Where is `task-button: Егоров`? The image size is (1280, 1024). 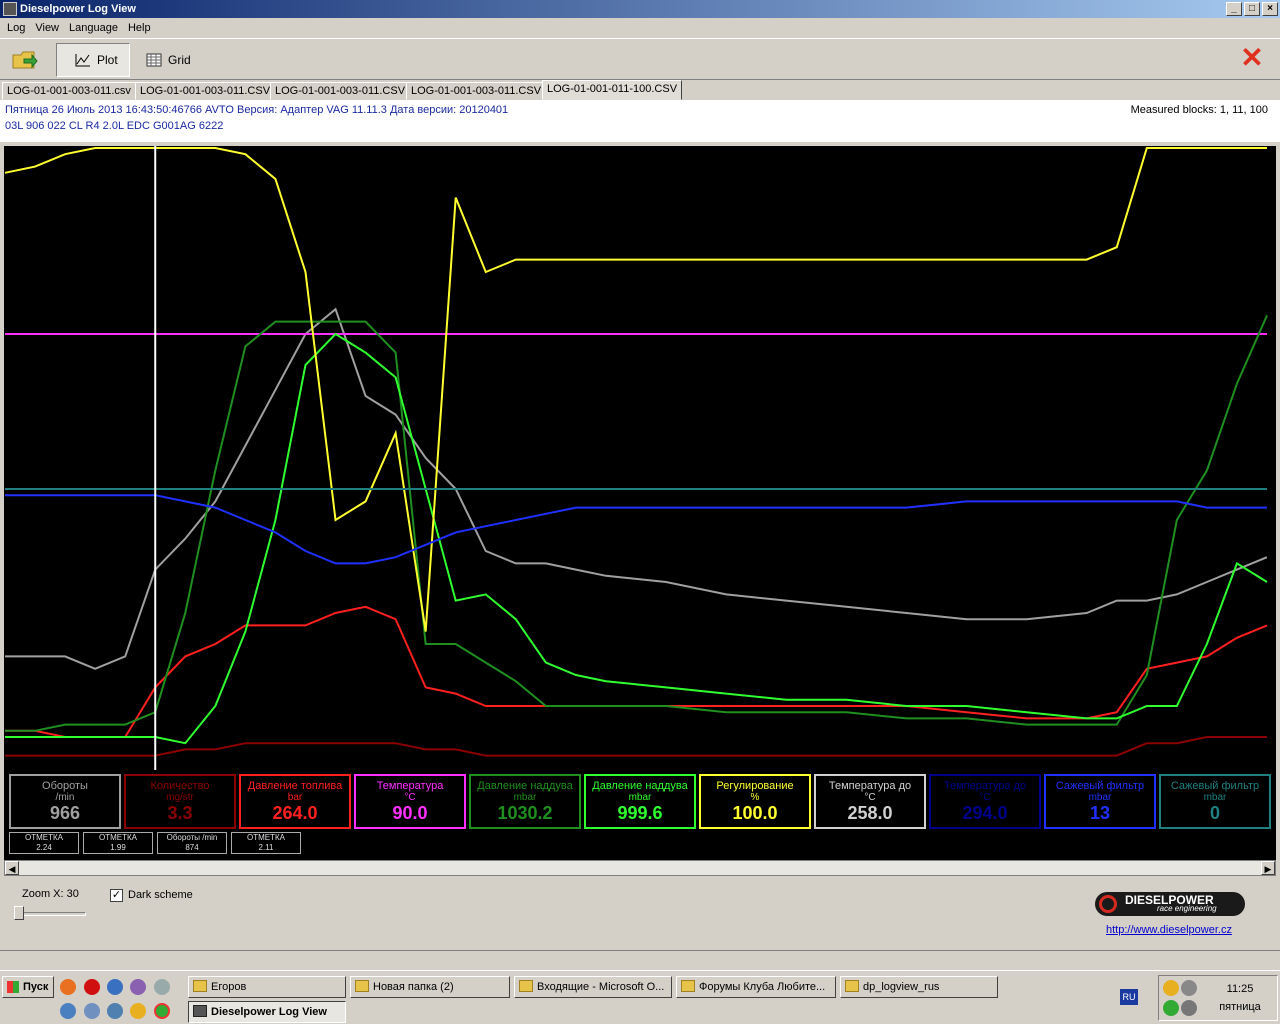
task-button: Егоров is located at coordinates (267, 987).